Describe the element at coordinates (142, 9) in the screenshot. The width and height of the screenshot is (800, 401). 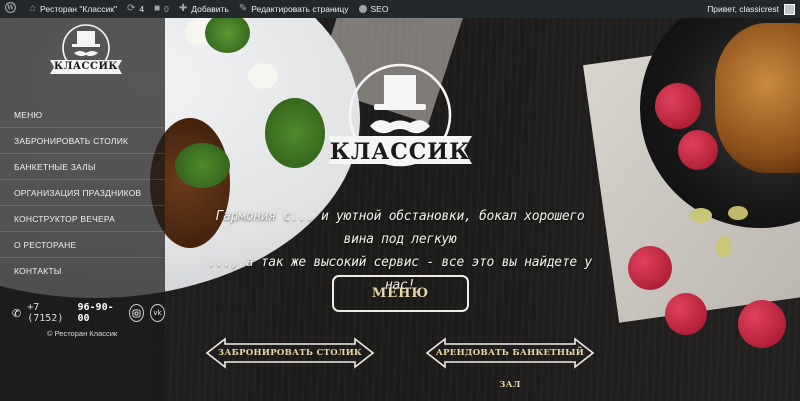
I see `updates-count: 4` at that location.